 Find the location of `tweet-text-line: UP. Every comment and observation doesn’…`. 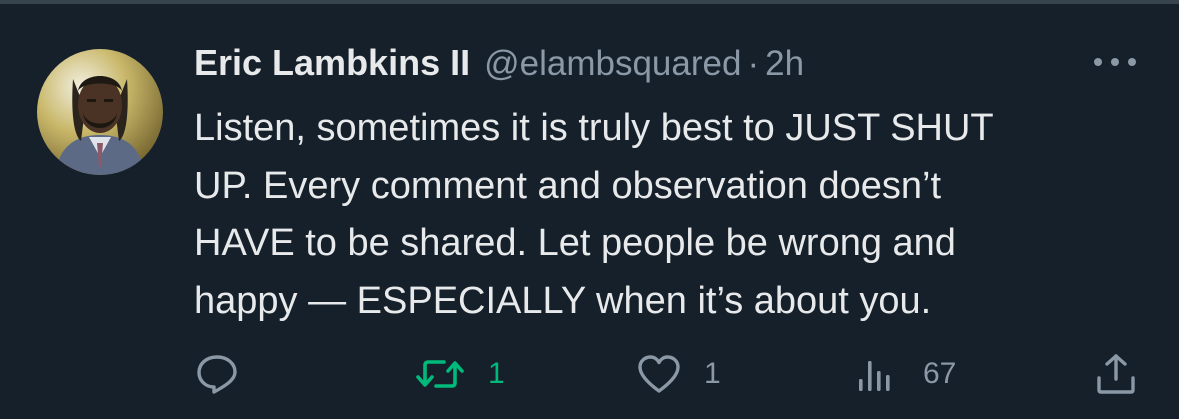

tweet-text-line: UP. Every comment and observation doesn’… is located at coordinates (568, 185).